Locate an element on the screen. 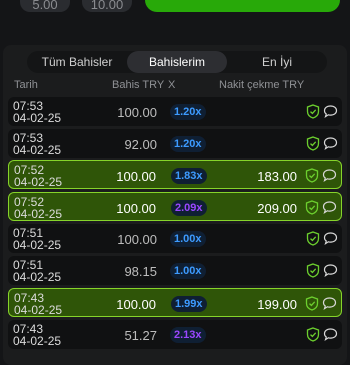 This screenshot has width=350, height=365. tab-top-bets: En İyi is located at coordinates (277, 62).